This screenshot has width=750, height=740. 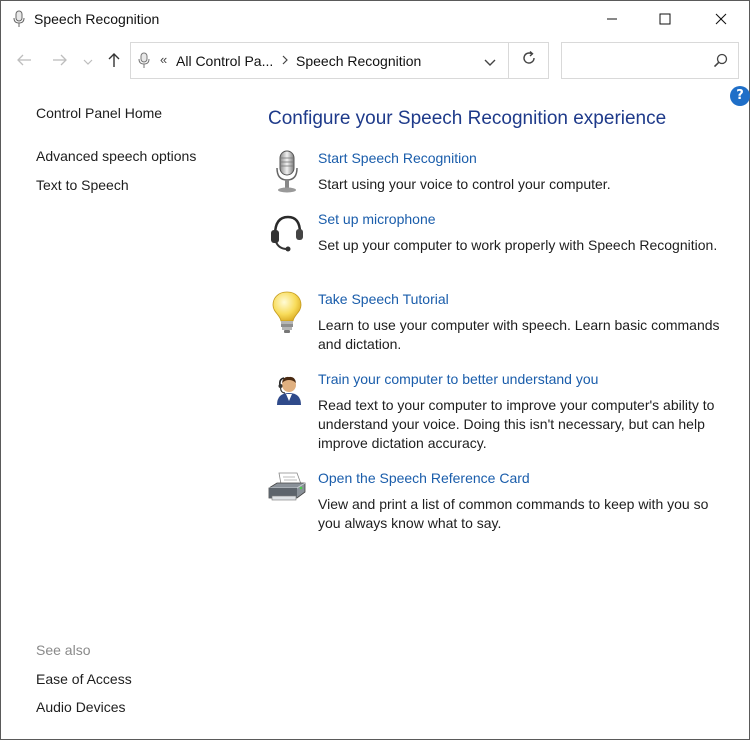 What do you see at coordinates (424, 478) in the screenshot?
I see `open-reference-card-link: Open the Speech Reference Card` at bounding box center [424, 478].